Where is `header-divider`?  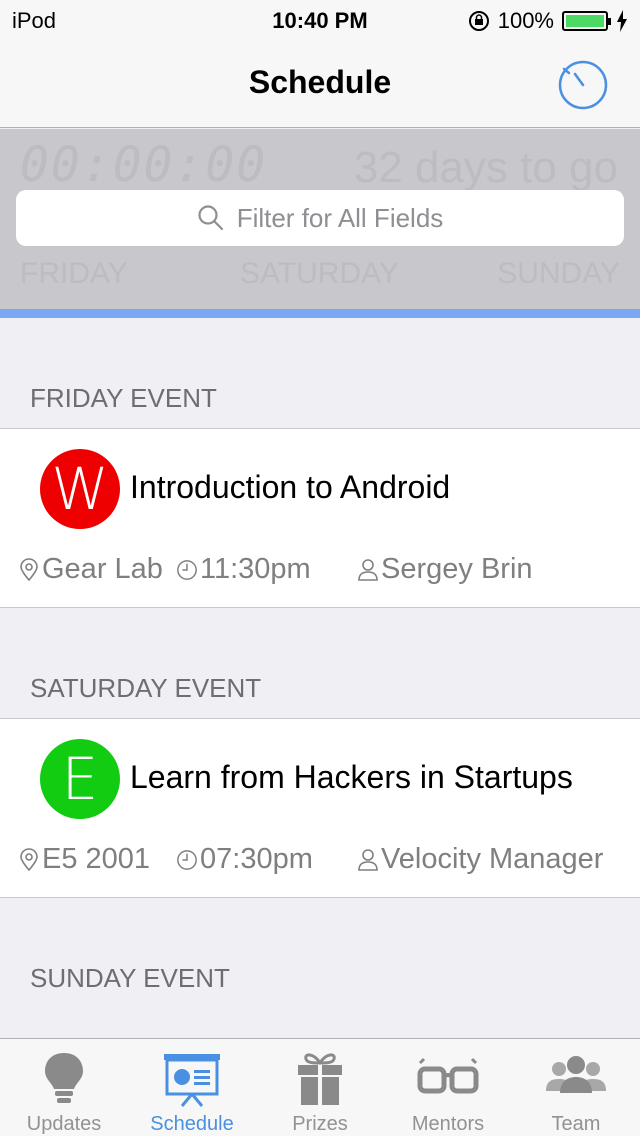 header-divider is located at coordinates (320, 313).